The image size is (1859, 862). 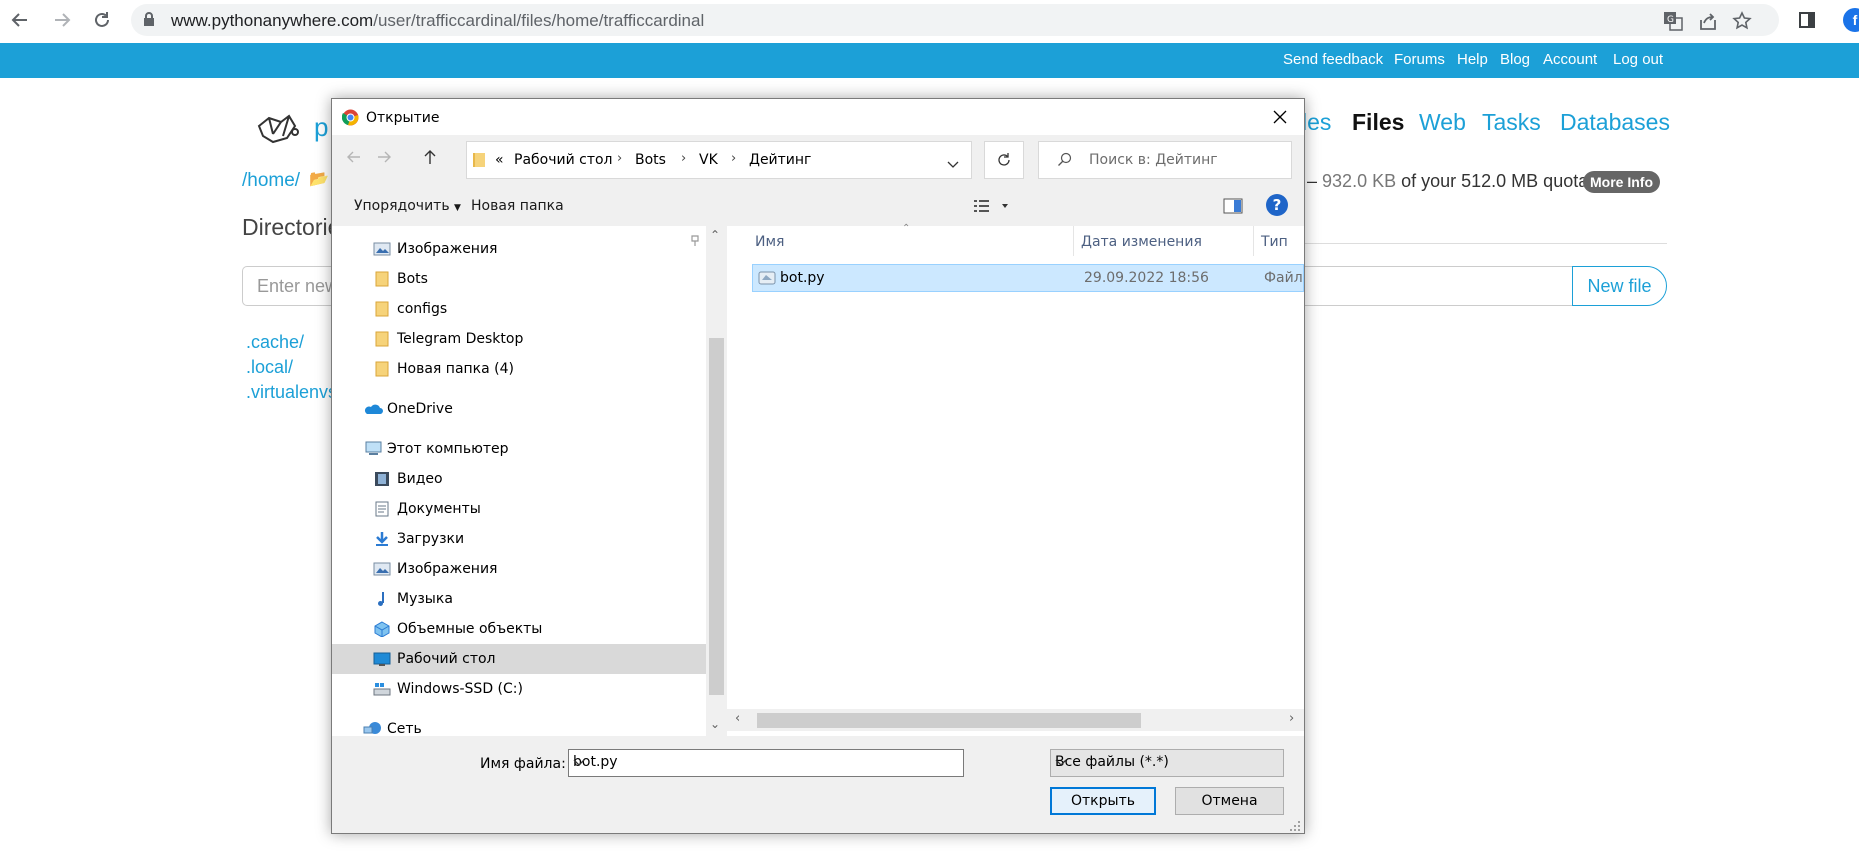 I want to click on bookmark-star-icon, so click(x=1742, y=21).